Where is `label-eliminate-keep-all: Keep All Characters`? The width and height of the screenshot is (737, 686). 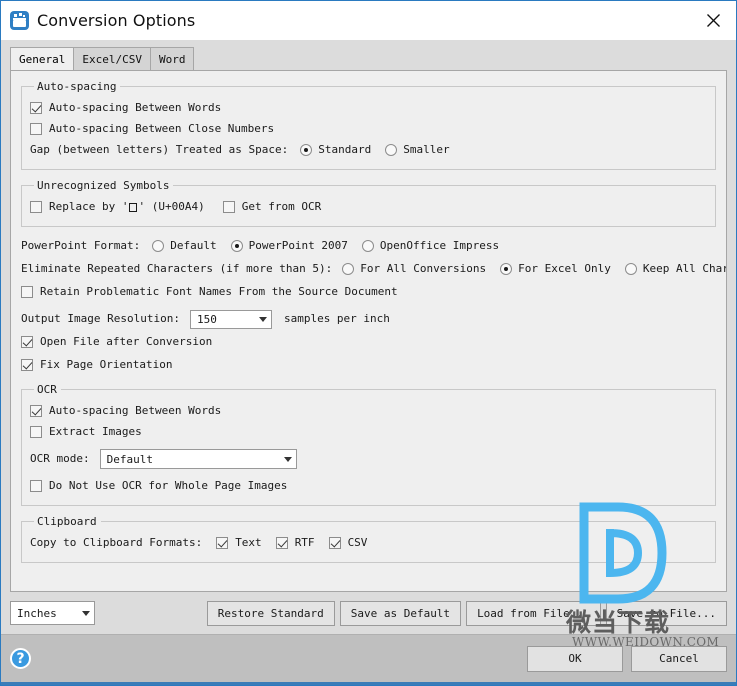
label-eliminate-keep-all: Keep All Characters is located at coordinates (684, 268).